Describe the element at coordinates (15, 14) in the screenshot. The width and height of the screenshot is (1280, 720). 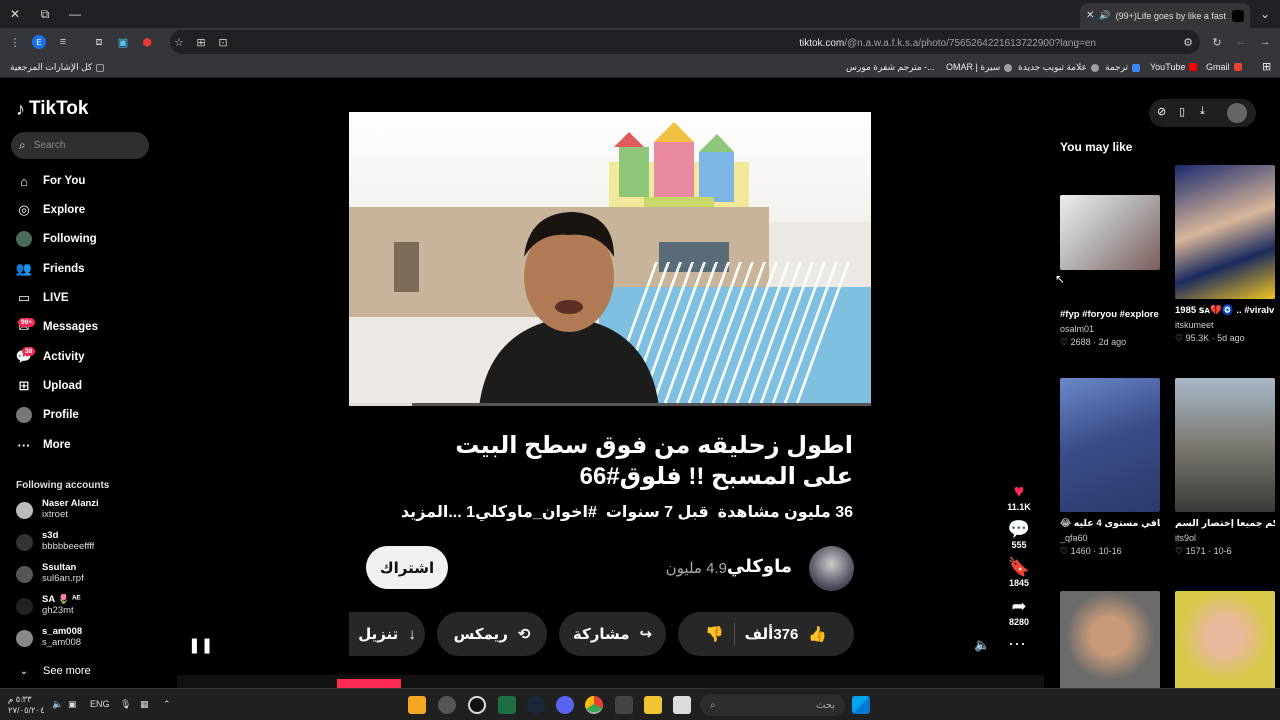
I see `close-window-icon: ✕` at that location.